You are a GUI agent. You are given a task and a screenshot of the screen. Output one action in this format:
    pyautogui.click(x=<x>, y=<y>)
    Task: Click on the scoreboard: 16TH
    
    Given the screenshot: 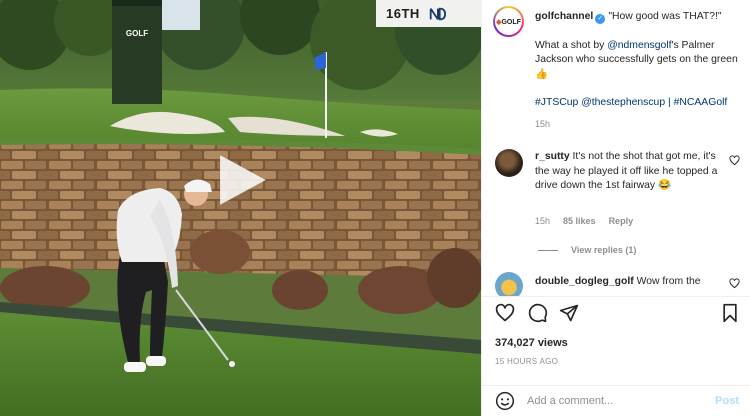 What is the action you would take?
    pyautogui.click(x=428, y=13)
    